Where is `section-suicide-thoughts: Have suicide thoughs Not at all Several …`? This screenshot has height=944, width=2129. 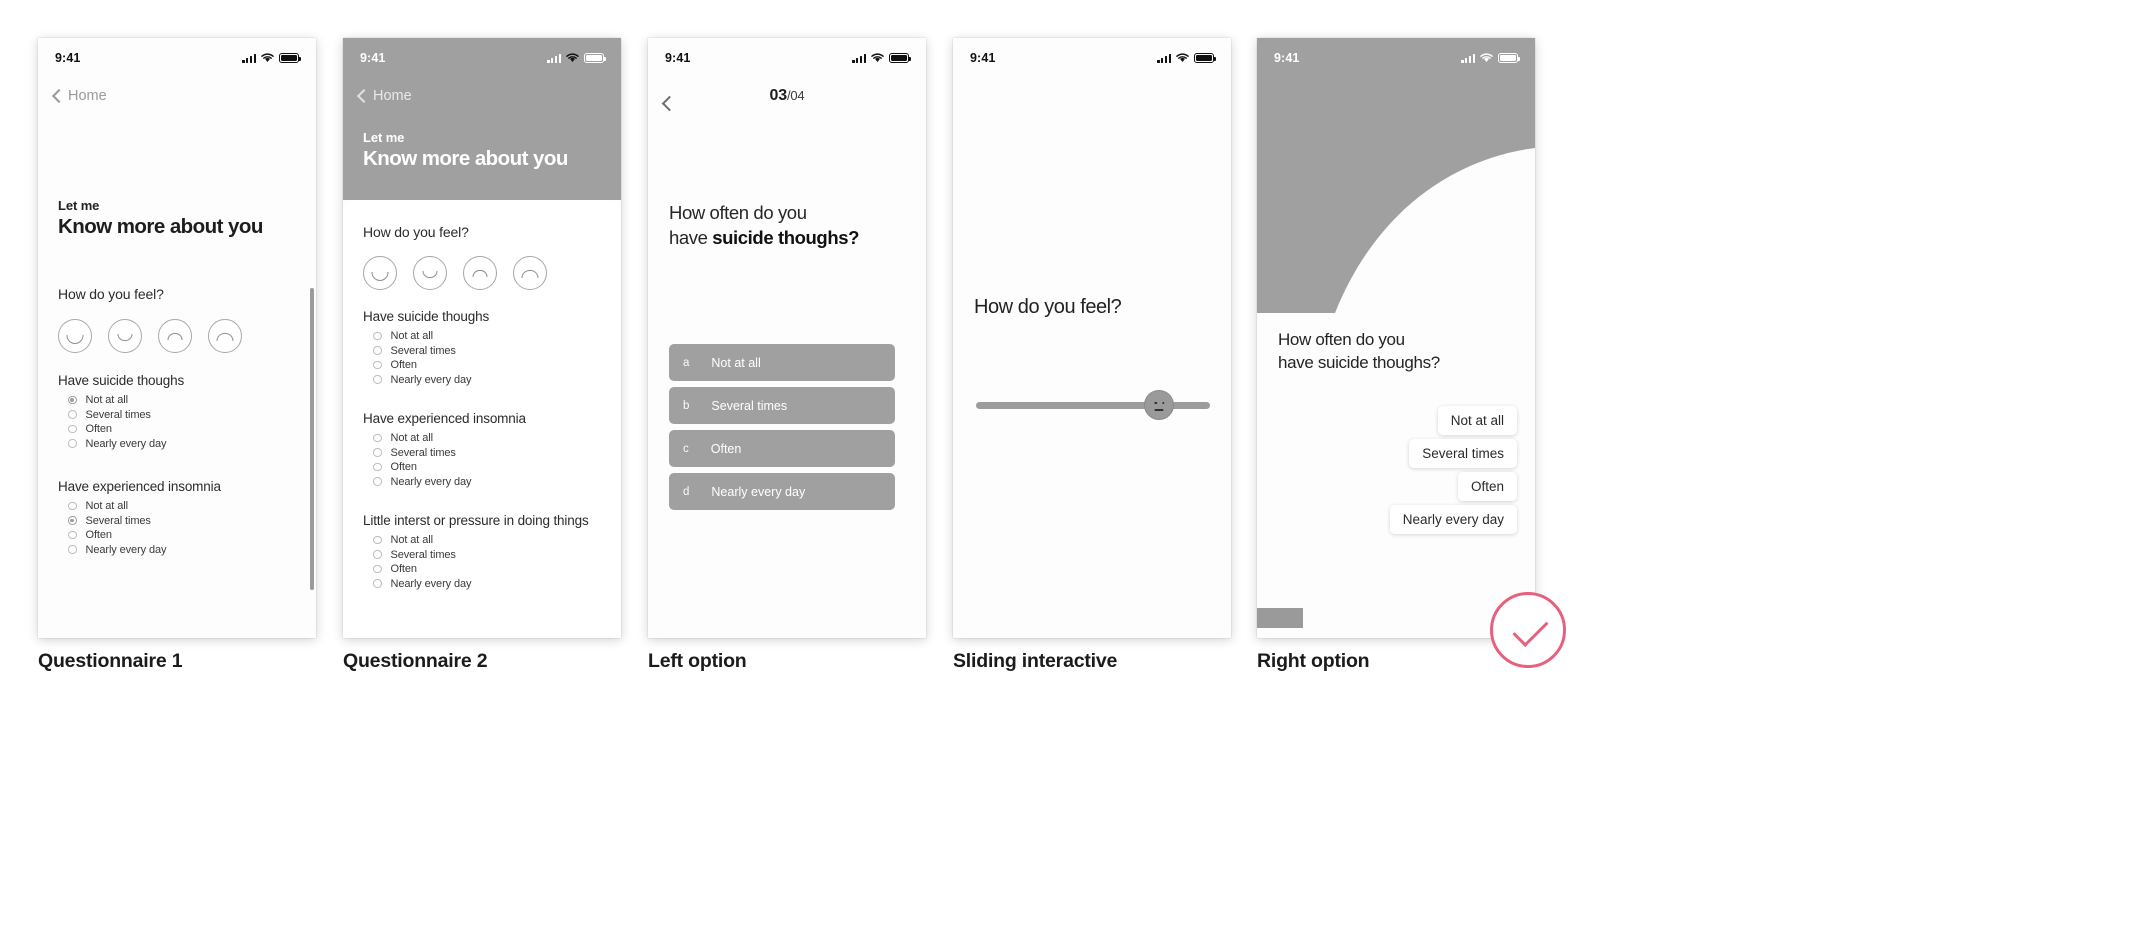 section-suicide-thoughts: Have suicide thoughs Not at all Several … is located at coordinates (177, 412).